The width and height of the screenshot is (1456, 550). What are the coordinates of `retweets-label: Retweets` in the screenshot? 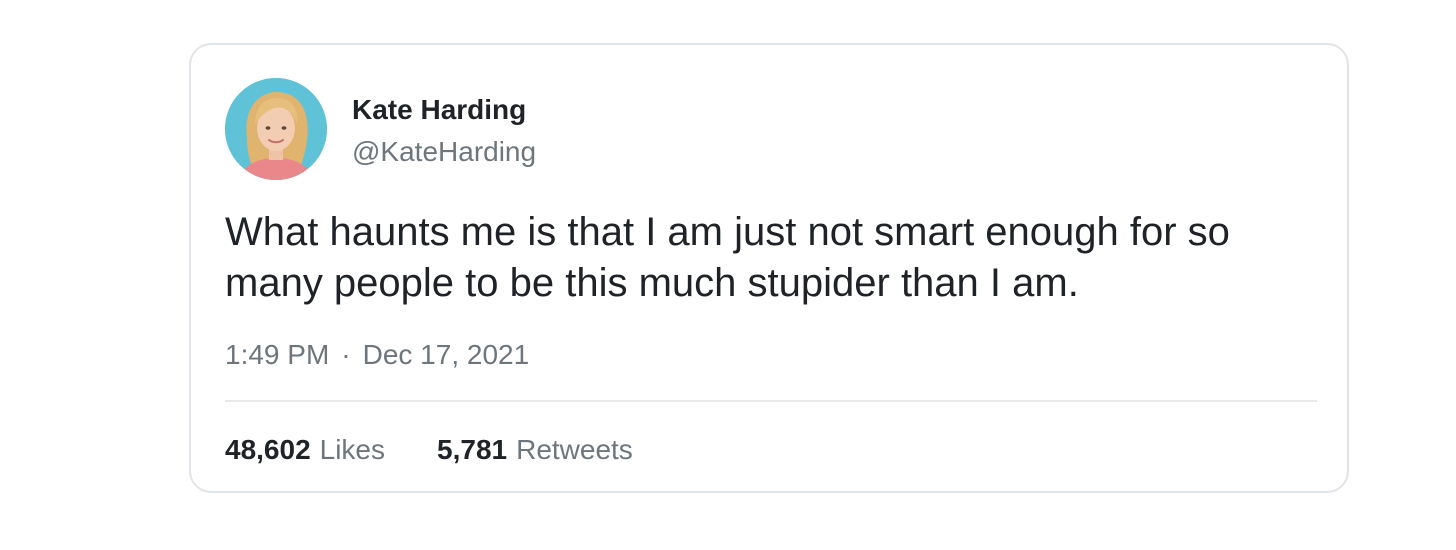 It's located at (574, 449).